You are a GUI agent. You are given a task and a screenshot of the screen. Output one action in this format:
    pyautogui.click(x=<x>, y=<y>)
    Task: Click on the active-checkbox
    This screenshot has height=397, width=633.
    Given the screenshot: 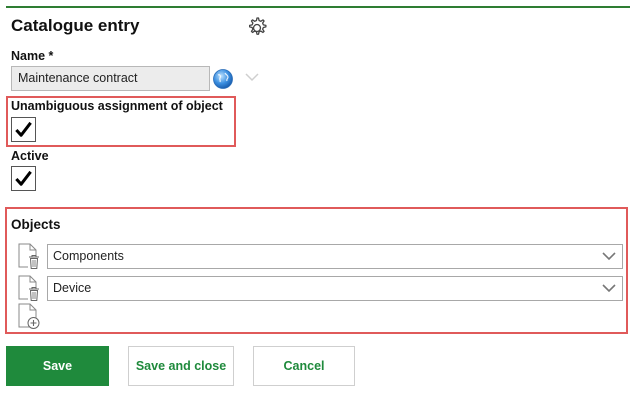 What is the action you would take?
    pyautogui.click(x=23, y=178)
    